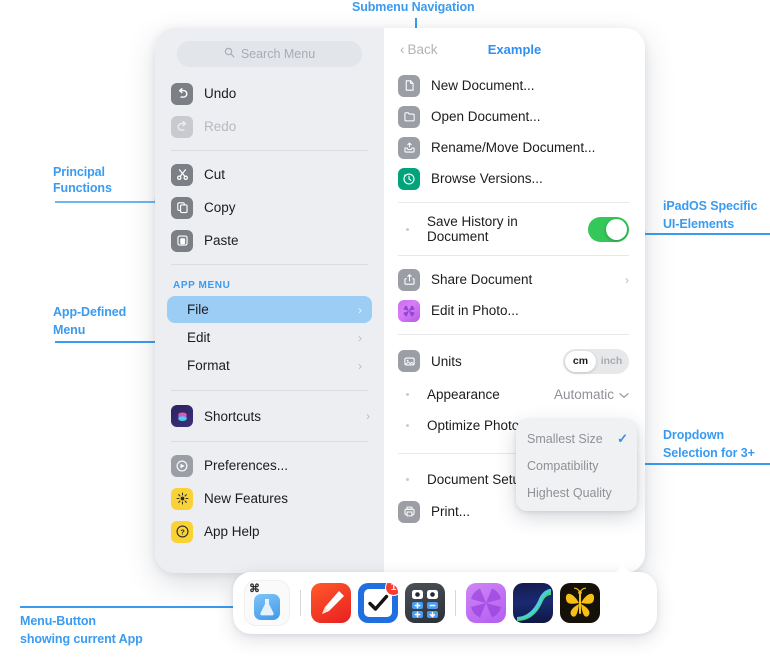  What do you see at coordinates (133, 607) in the screenshot?
I see `annotation-line-menu-button` at bounding box center [133, 607].